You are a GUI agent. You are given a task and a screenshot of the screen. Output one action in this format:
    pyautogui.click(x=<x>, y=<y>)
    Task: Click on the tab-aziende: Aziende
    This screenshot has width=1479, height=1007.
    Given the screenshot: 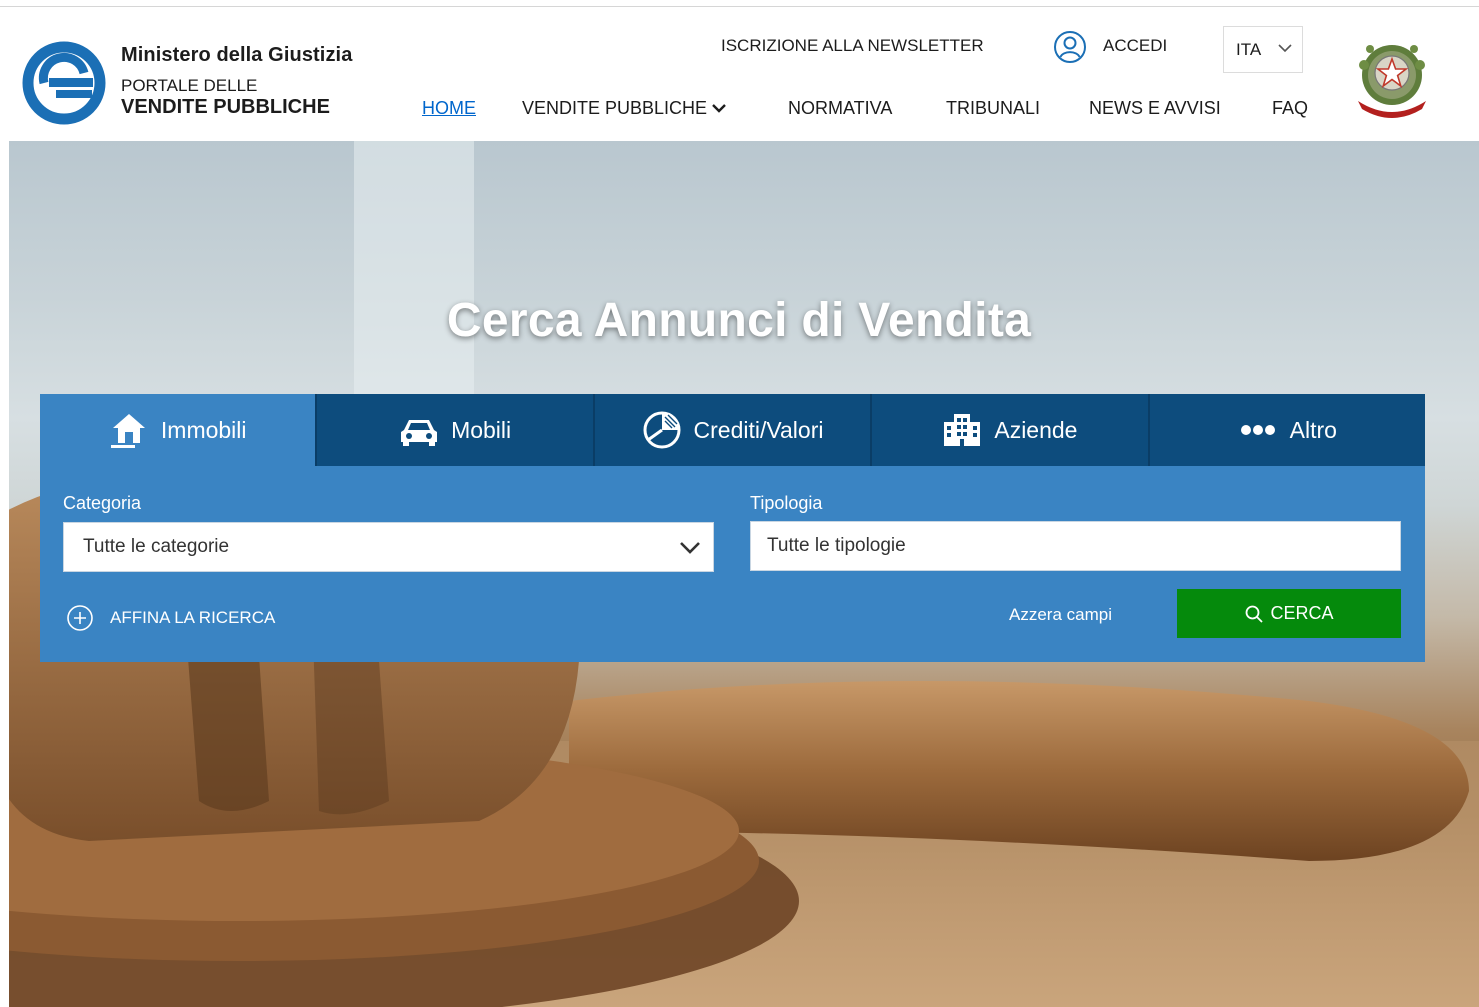 What is the action you would take?
    pyautogui.click(x=1011, y=430)
    